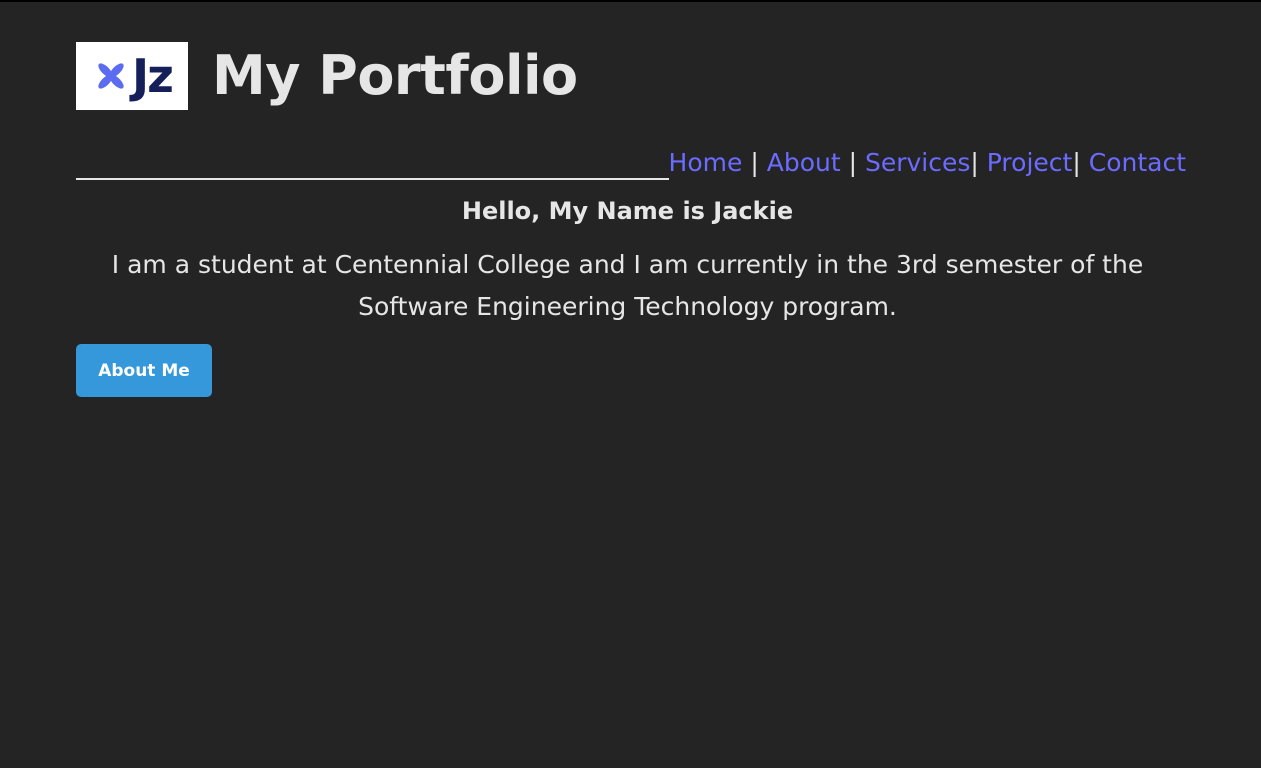  I want to click on flower-icon, so click(111, 76).